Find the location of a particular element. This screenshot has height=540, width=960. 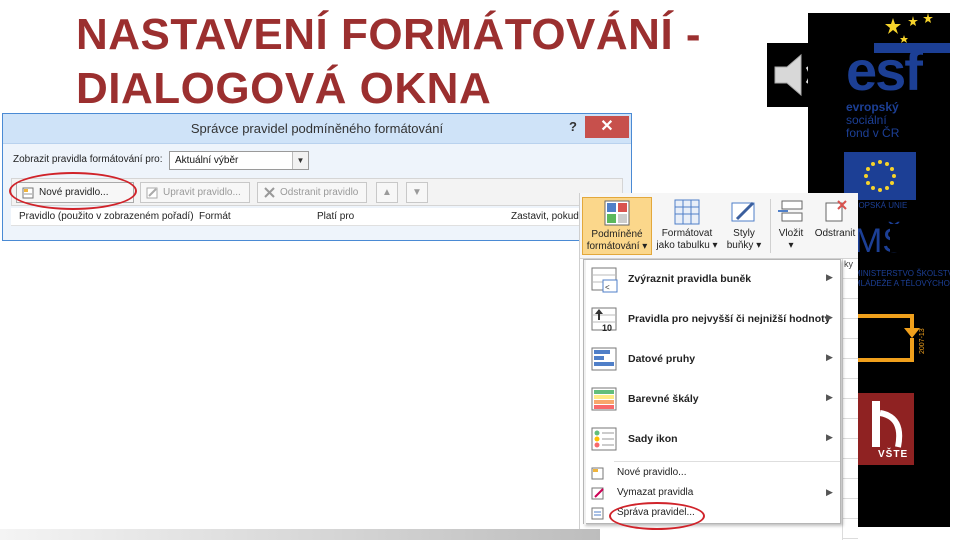

delete-rule-button: Odstranit pravidlo is located at coordinates (312, 192).